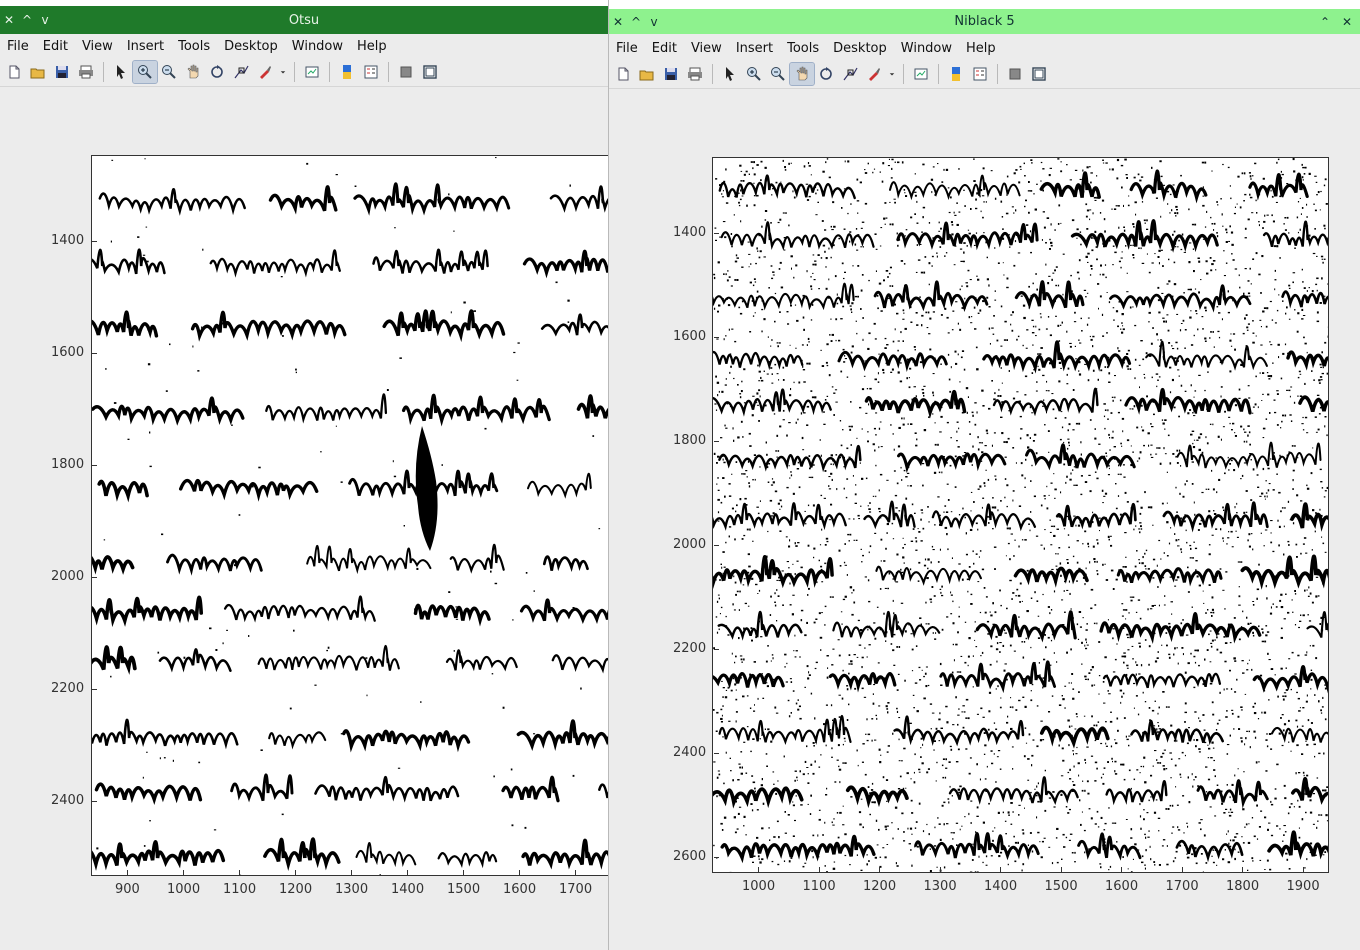 The height and width of the screenshot is (950, 1360). Describe the element at coordinates (984, 21) in the screenshot. I see `title-bar: ✕ ^ v Niblack 5 ⌃ ✕` at that location.